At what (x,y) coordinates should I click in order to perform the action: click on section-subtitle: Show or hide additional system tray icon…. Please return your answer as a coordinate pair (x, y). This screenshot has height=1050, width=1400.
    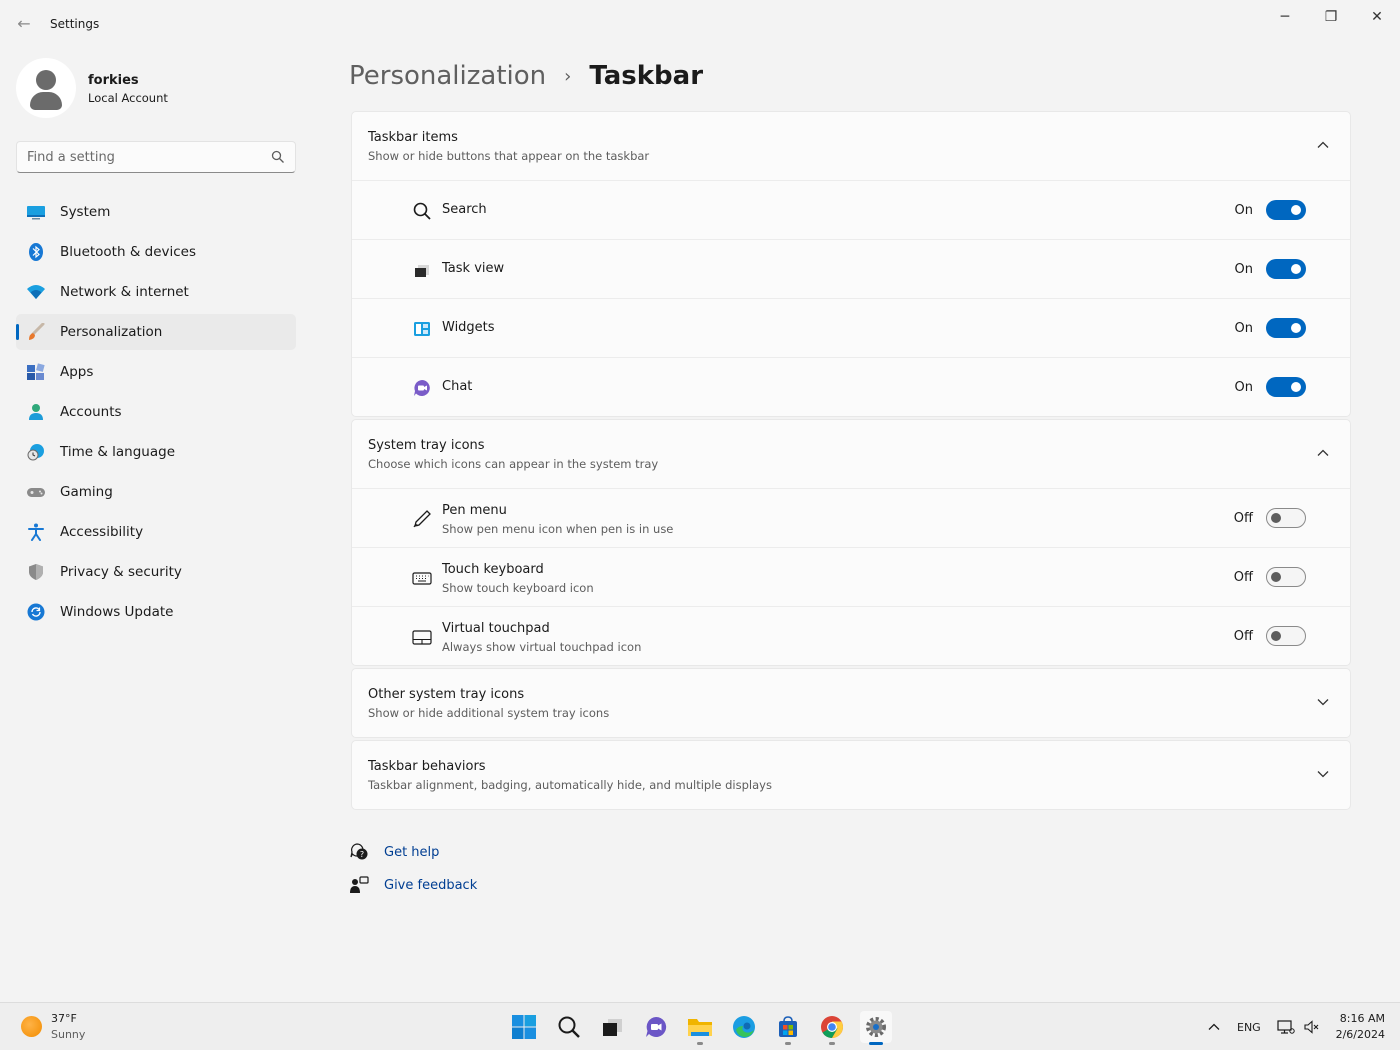
    Looking at the image, I should click on (489, 713).